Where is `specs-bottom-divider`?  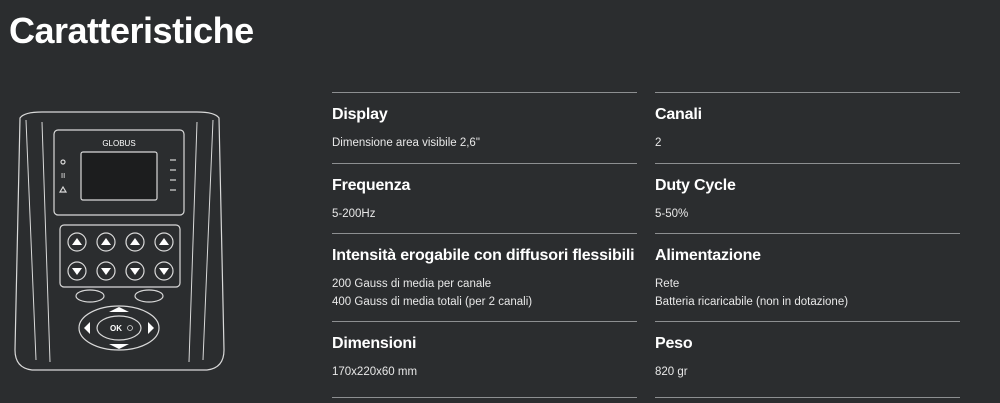 specs-bottom-divider is located at coordinates (646, 397).